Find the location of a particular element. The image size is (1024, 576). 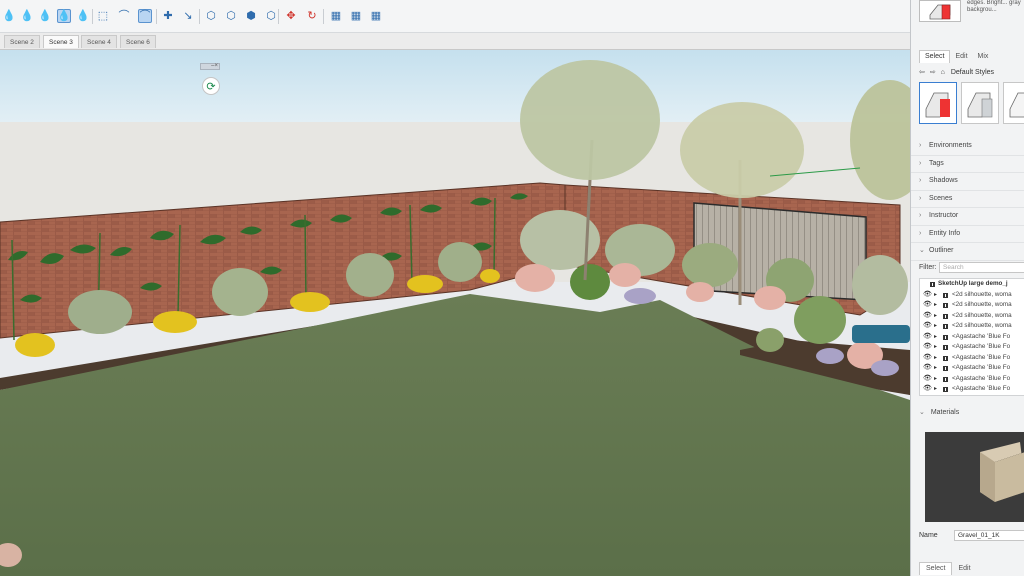

paint-drop-light-icon: 💧 is located at coordinates (27, 16).